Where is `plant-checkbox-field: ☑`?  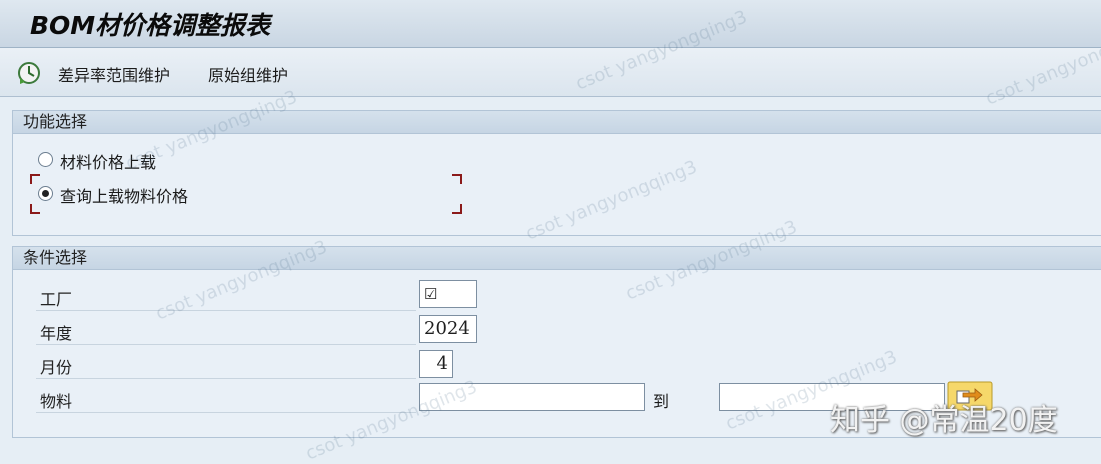 plant-checkbox-field: ☑ is located at coordinates (448, 294).